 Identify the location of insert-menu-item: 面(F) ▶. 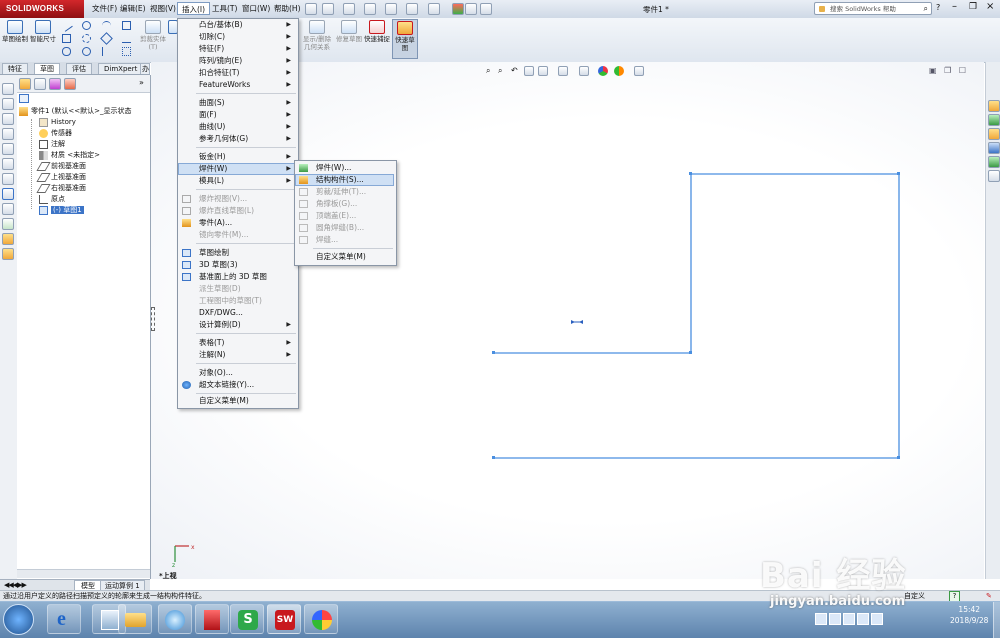
(237, 115).